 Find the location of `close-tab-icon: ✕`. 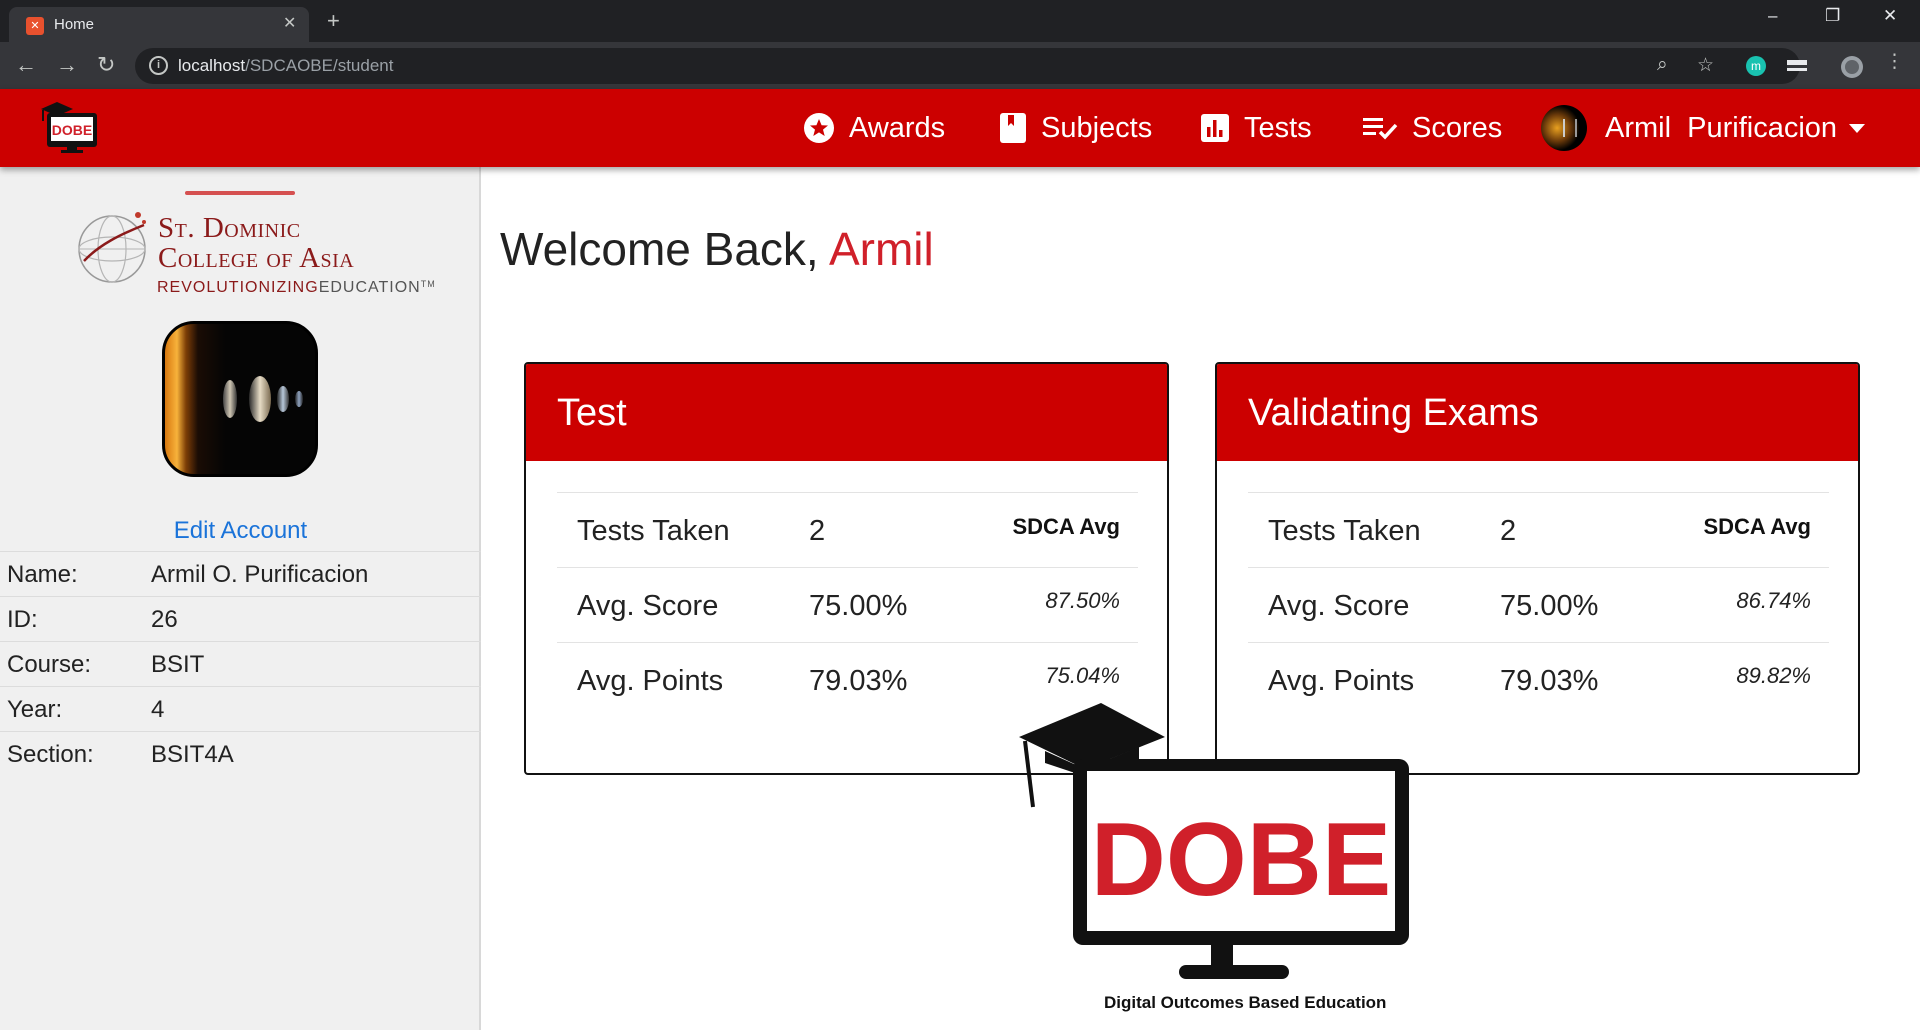

close-tab-icon: ✕ is located at coordinates (289, 23).